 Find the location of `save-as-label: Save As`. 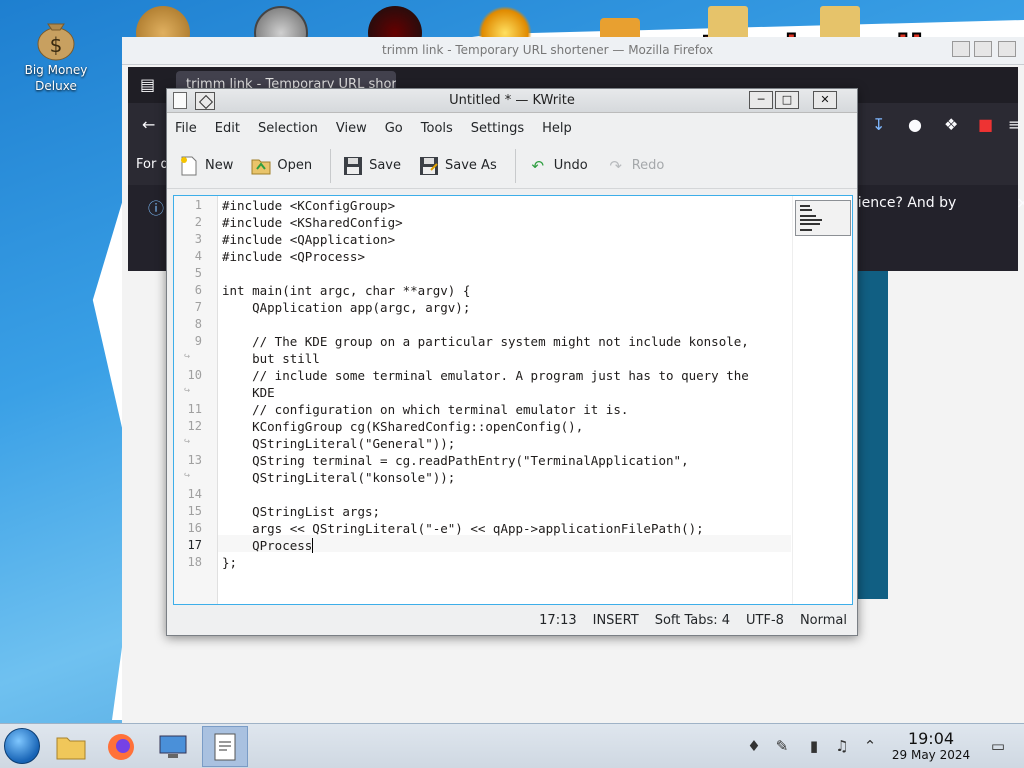

save-as-label: Save As is located at coordinates (471, 165).